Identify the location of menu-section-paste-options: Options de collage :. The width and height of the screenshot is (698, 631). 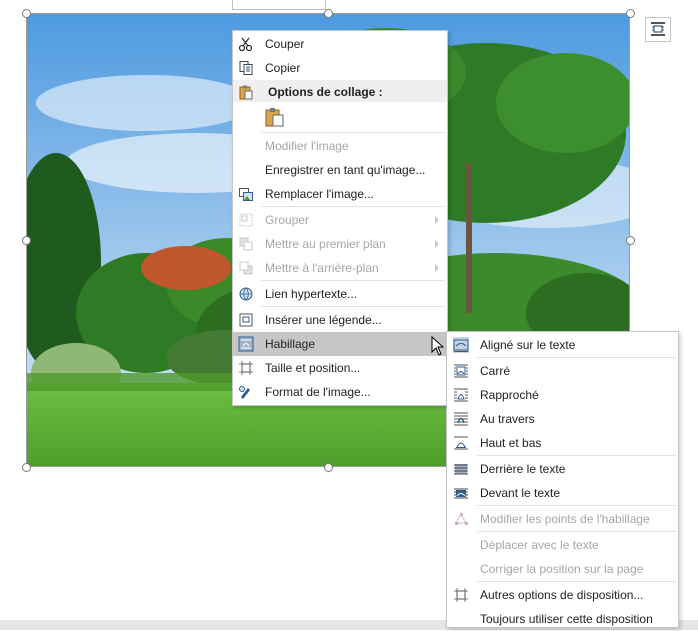
(340, 91).